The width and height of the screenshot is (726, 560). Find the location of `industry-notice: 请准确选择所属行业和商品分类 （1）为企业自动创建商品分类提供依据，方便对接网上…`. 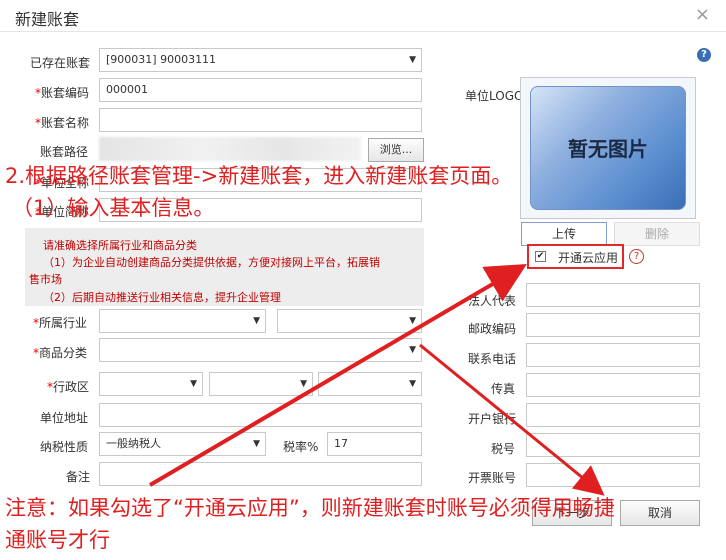

industry-notice: 请准确选择所属行业和商品分类 （1）为企业自动创建商品分类提供依据，方便对接网上… is located at coordinates (224, 267).